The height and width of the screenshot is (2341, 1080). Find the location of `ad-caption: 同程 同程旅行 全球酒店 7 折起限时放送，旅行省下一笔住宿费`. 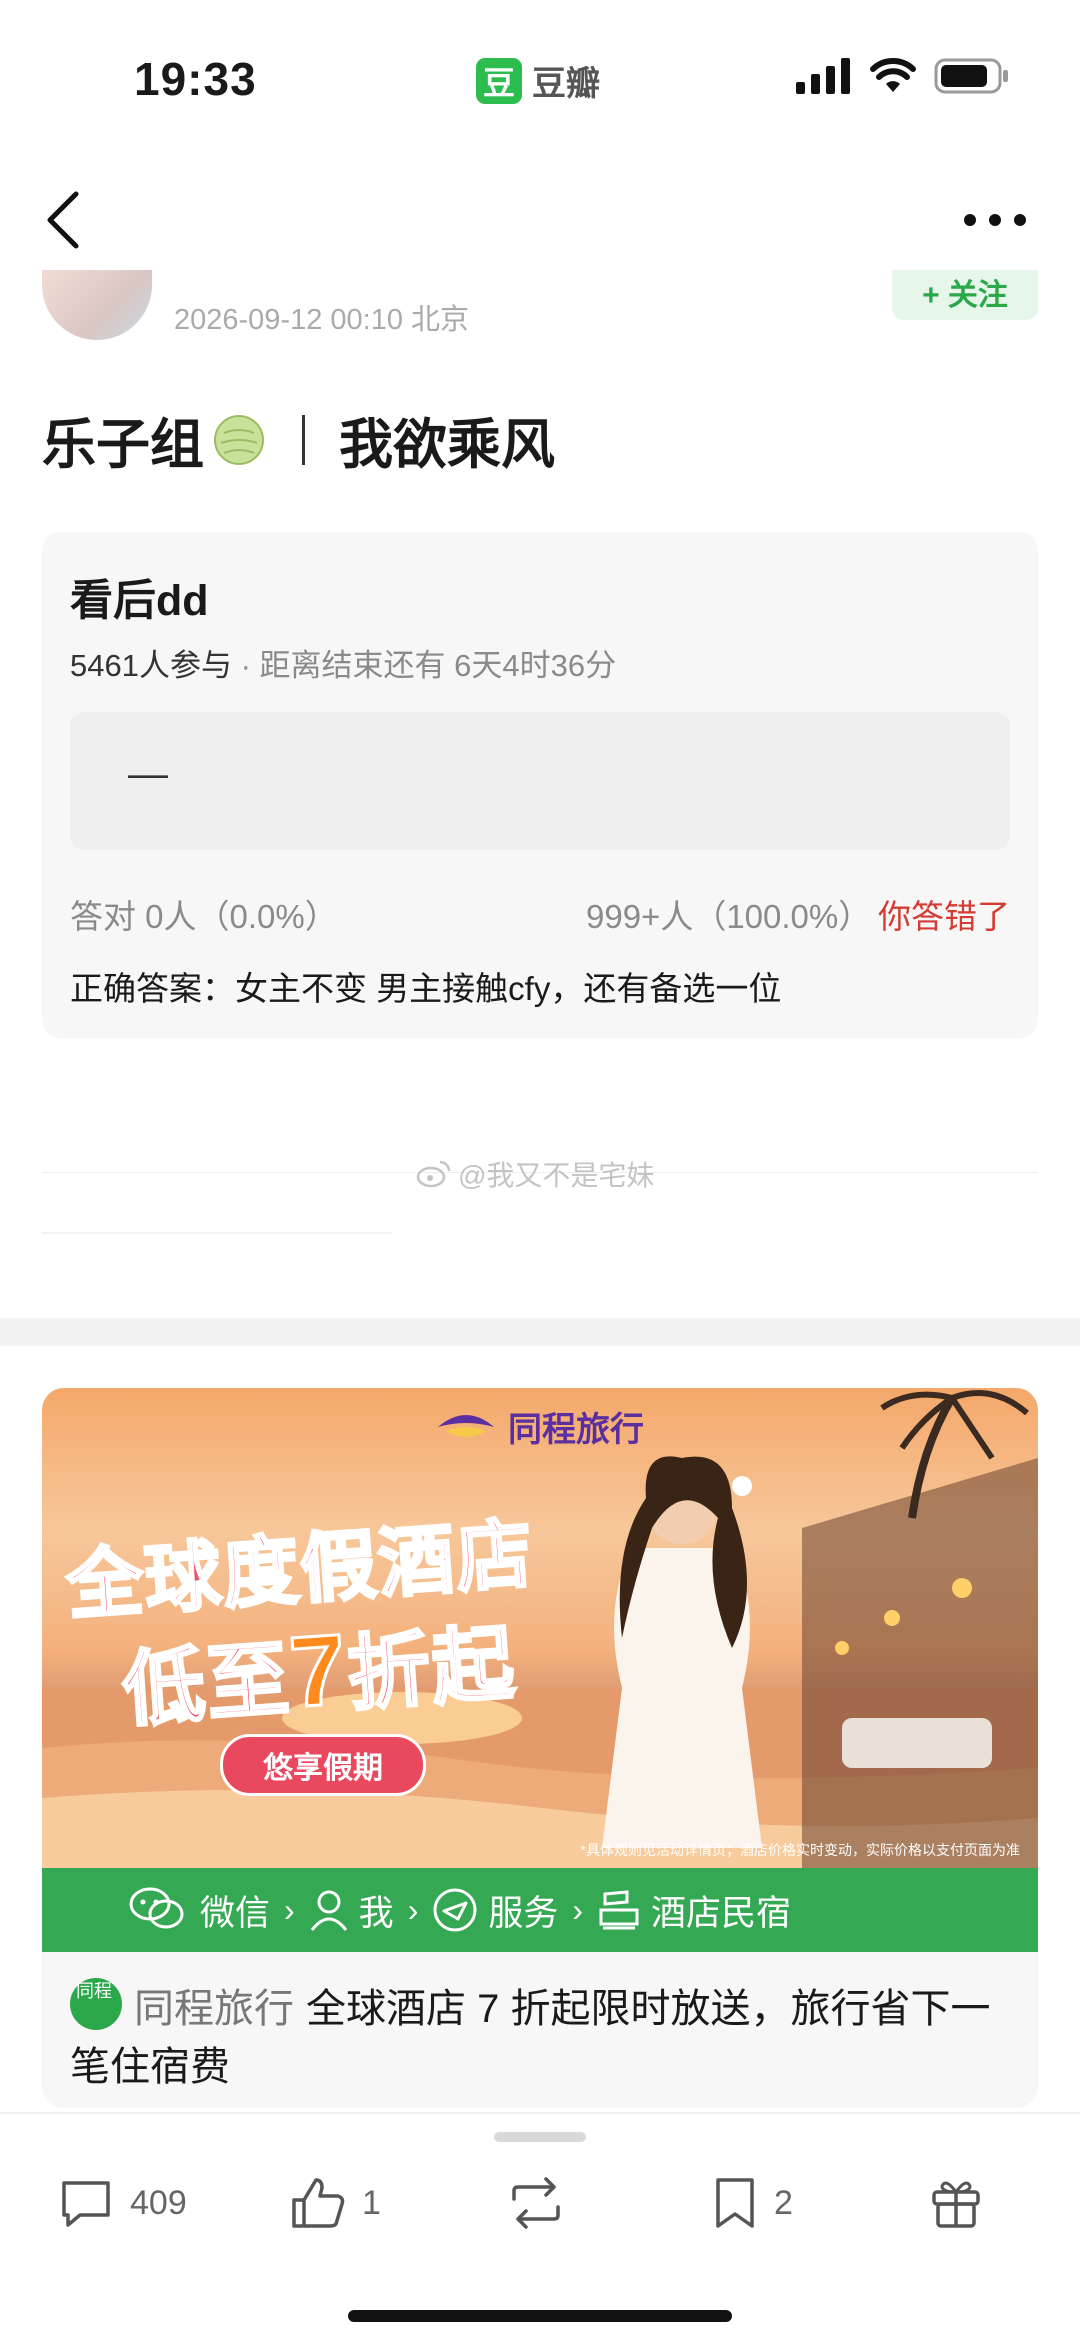

ad-caption: 同程 同程旅行 全球酒店 7 折起限时放送，旅行省下一笔住宿费 is located at coordinates (540, 2037).